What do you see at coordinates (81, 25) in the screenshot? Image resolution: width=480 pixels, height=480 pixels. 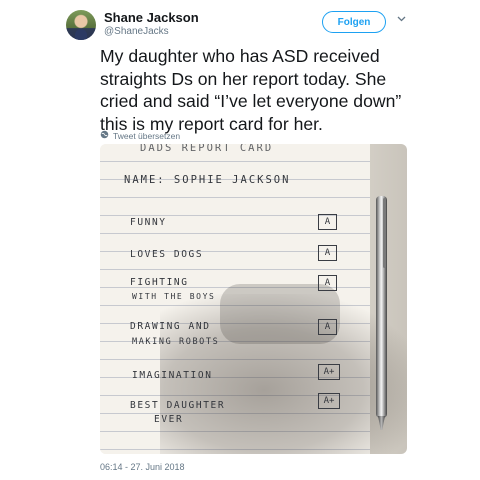 I see `avatar` at bounding box center [81, 25].